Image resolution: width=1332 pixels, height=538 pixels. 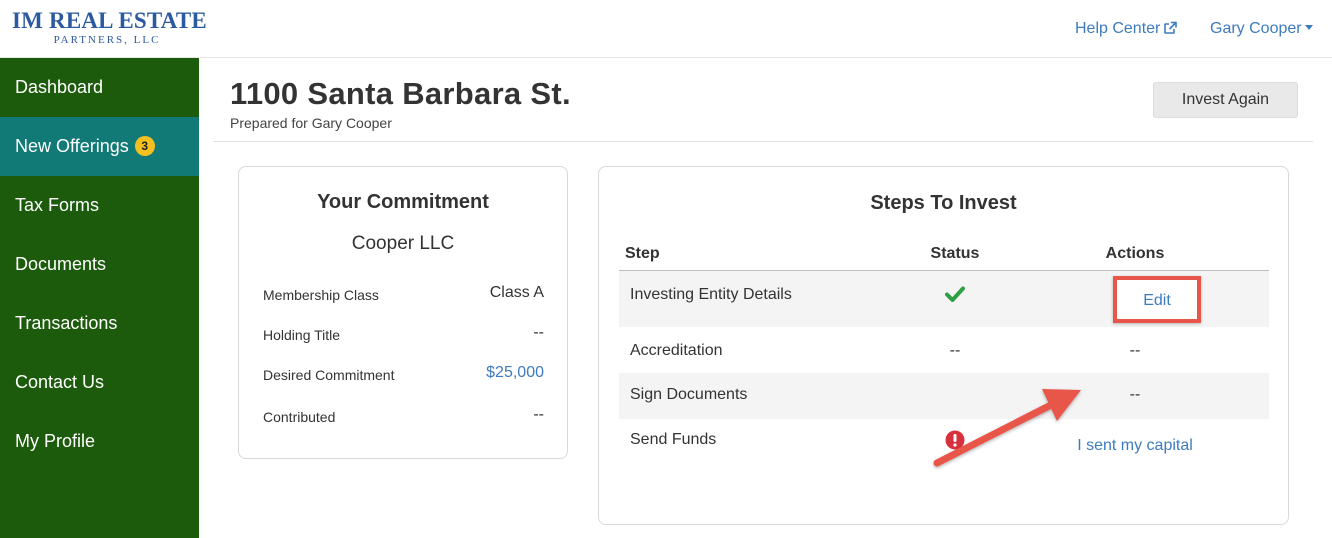 I want to click on sidebar-item-dashboard: Dashboard, so click(x=99, y=87).